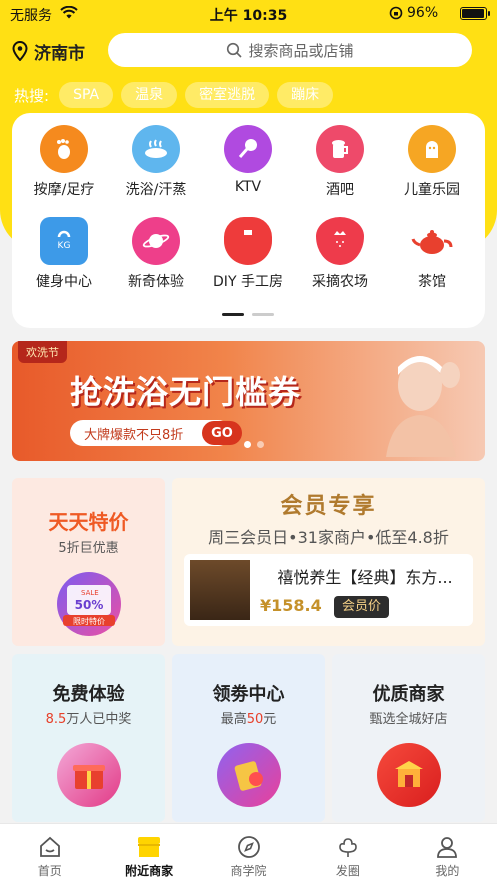 The image size is (497, 883). I want to click on coupon-suffix: 元, so click(270, 719).